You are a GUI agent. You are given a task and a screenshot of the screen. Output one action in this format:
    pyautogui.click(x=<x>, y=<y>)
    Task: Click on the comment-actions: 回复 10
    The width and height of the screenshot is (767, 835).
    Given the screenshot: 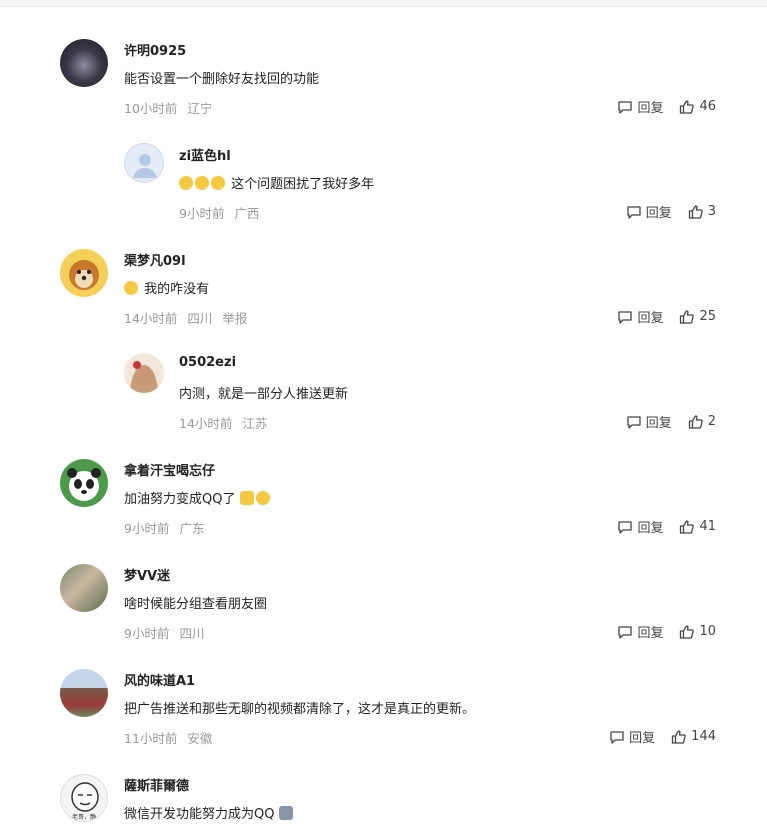 What is the action you would take?
    pyautogui.click(x=658, y=631)
    